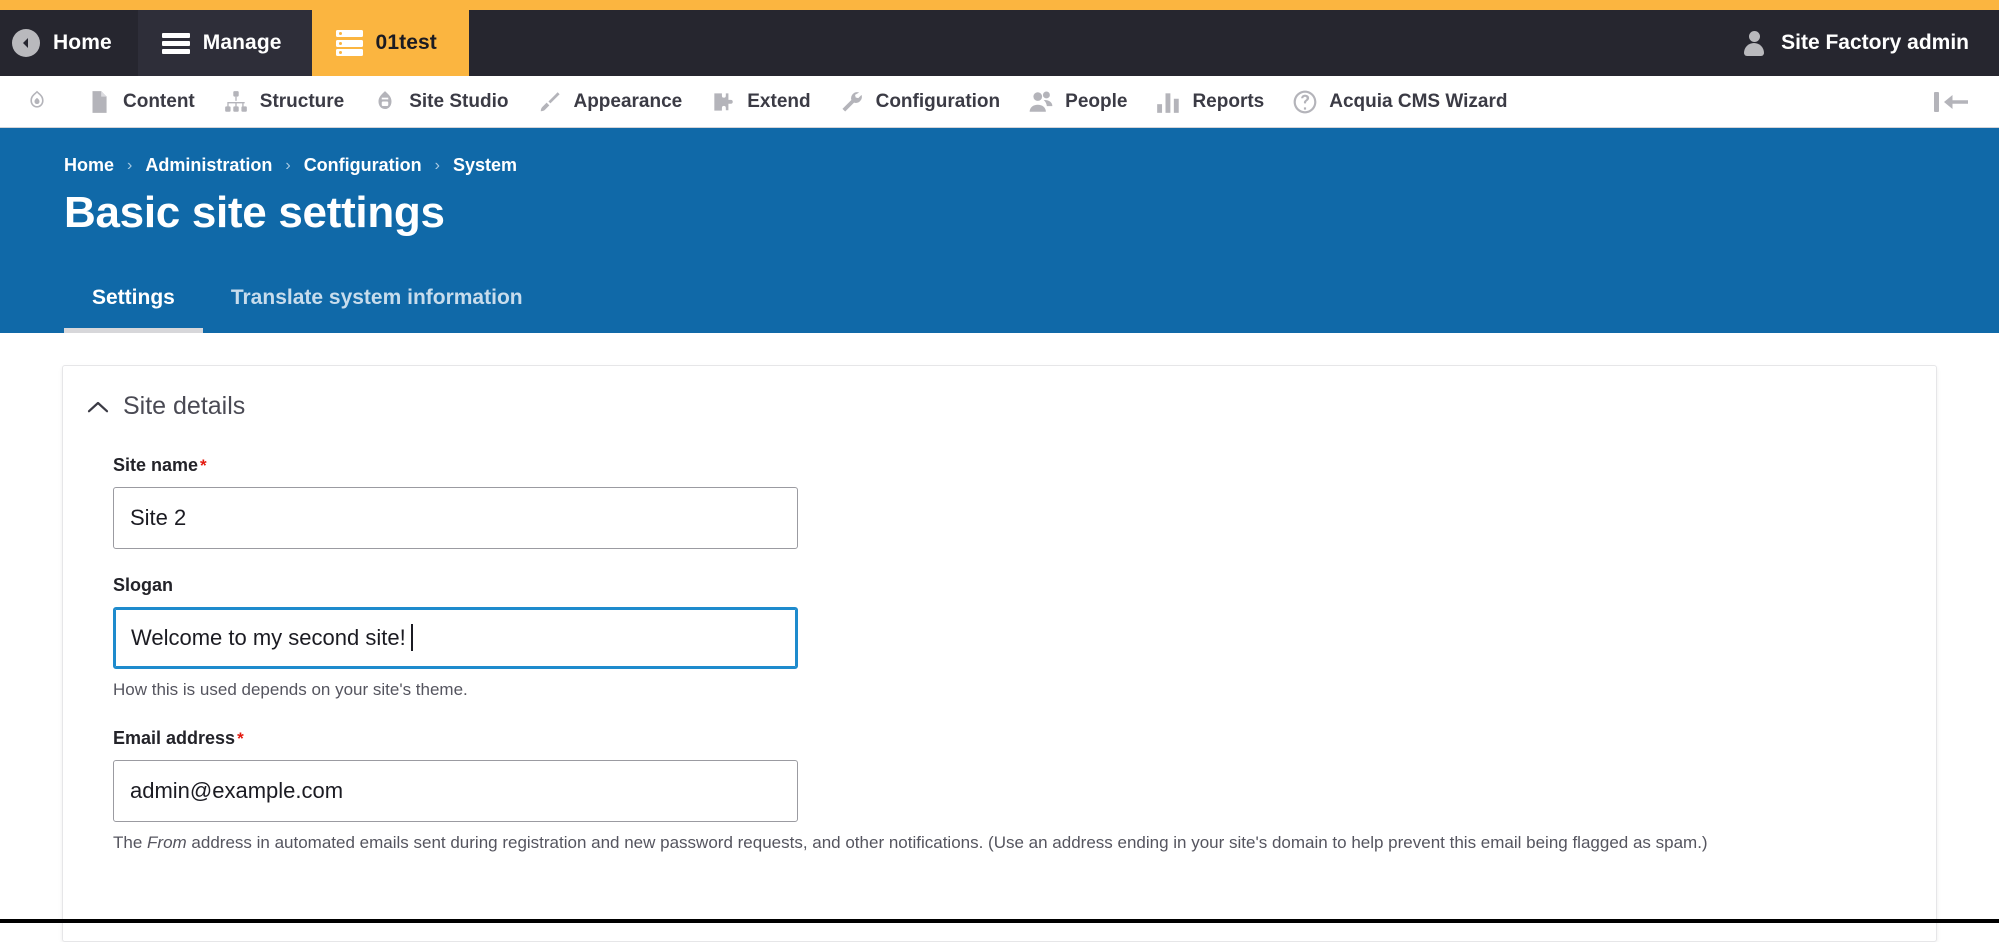 The width and height of the screenshot is (1999, 942). Describe the element at coordinates (999, 406) in the screenshot. I see `site-details-section-header: Site details` at that location.